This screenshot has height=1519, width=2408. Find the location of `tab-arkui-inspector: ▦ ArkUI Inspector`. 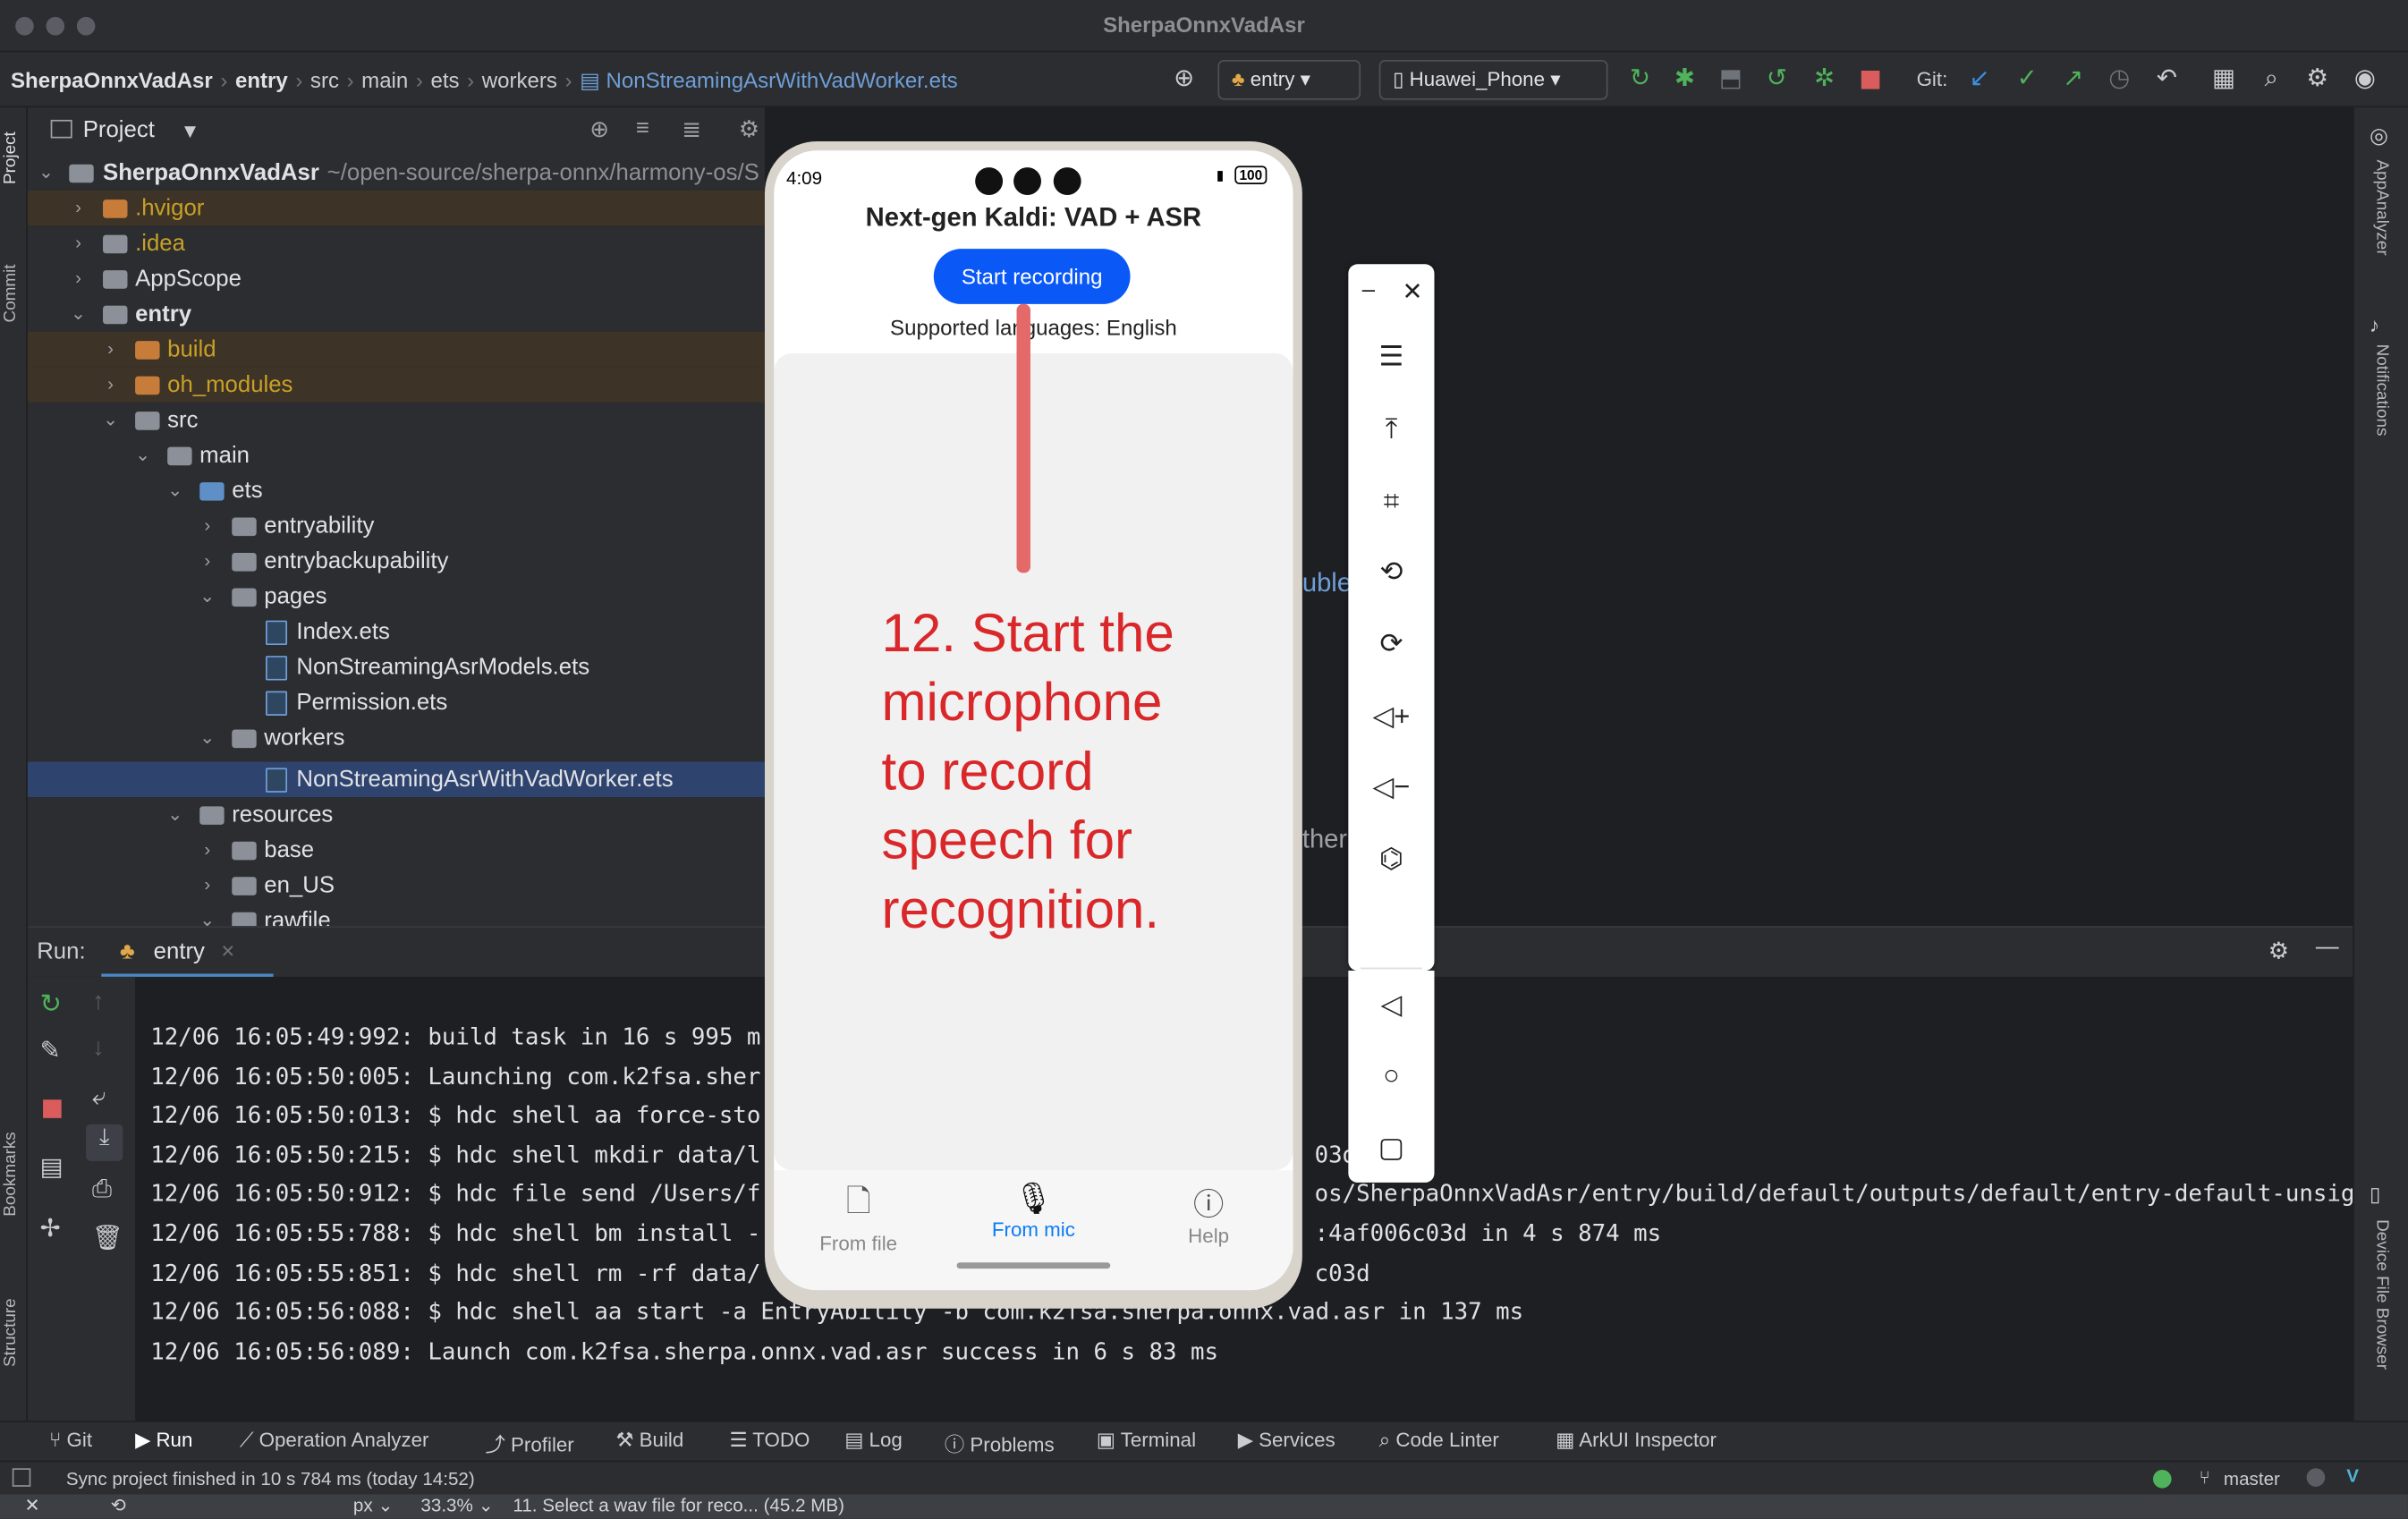

tab-arkui-inspector: ▦ ArkUI Inspector is located at coordinates (1637, 1441).